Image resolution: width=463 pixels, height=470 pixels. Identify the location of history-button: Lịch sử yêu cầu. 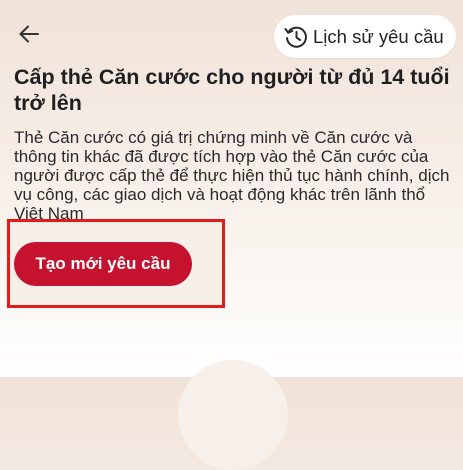
(365, 36).